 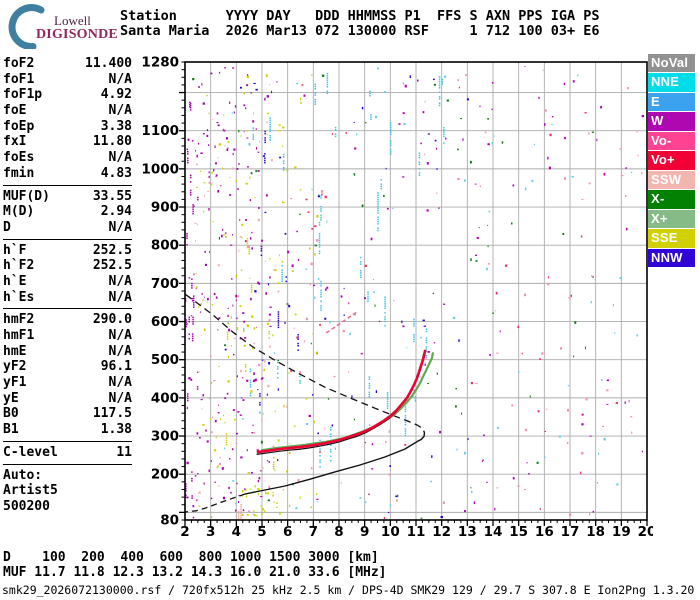 What do you see at coordinates (67, 399) in the screenshot?
I see `param-row-yE: yE N/A` at bounding box center [67, 399].